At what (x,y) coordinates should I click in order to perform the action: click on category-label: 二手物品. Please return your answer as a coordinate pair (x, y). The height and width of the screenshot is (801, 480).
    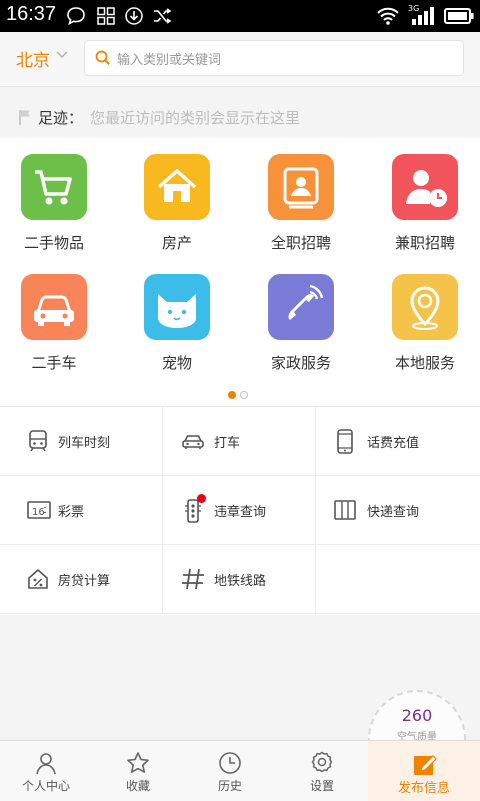
    Looking at the image, I should click on (53, 243).